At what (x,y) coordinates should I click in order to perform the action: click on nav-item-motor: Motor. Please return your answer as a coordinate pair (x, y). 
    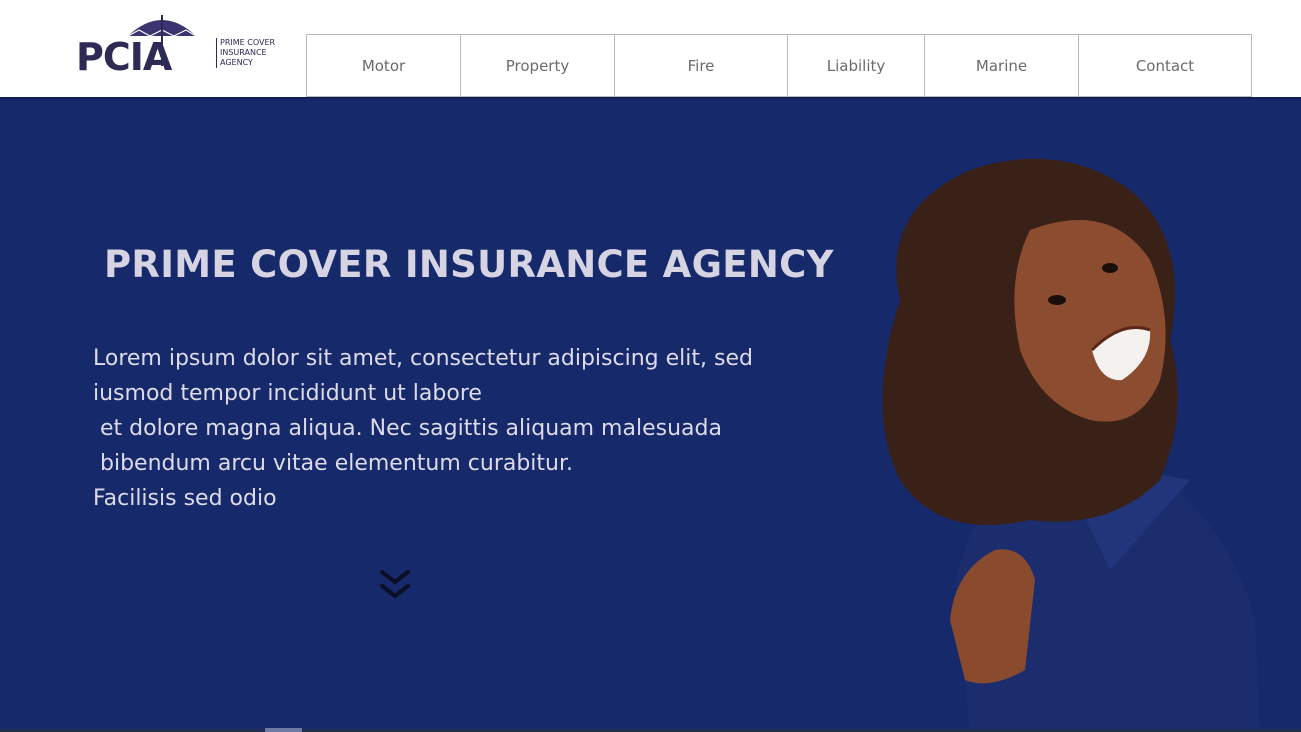
    Looking at the image, I should click on (383, 65).